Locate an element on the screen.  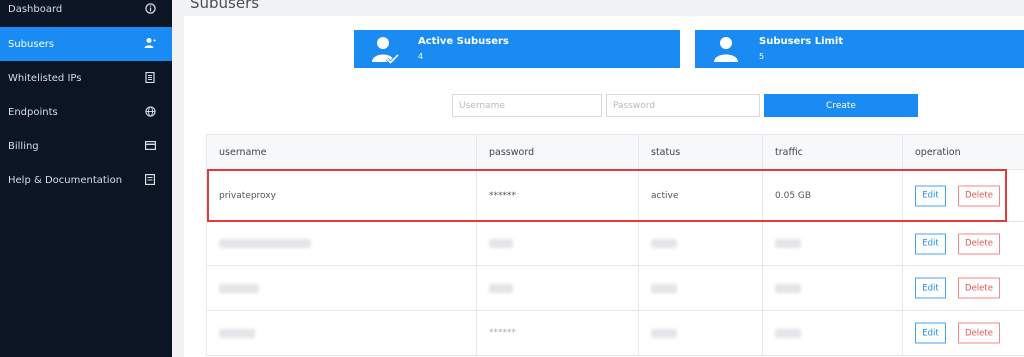
card-title: Active Subusers is located at coordinates (463, 41).